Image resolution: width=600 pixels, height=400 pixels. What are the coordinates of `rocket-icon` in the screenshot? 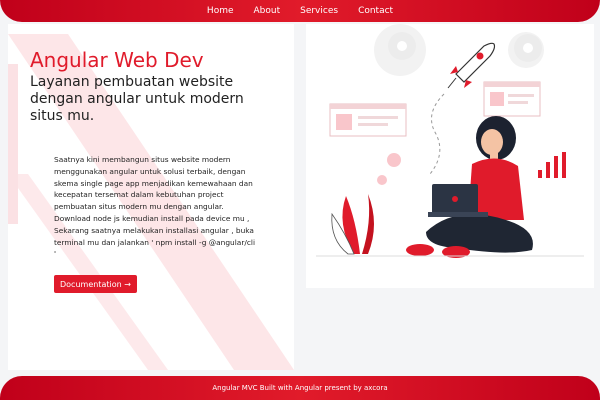 It's located at (471, 65).